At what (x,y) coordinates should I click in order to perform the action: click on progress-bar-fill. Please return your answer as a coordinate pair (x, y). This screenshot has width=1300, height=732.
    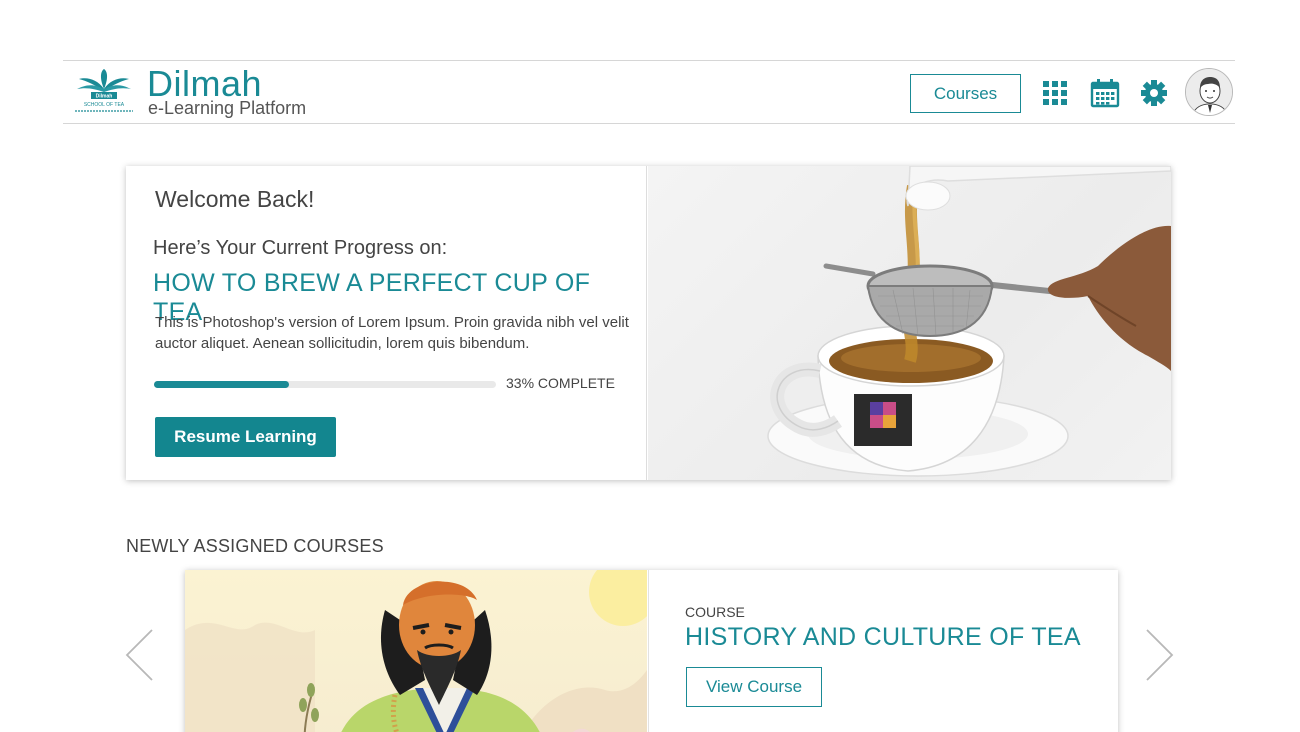
    Looking at the image, I should click on (222, 384).